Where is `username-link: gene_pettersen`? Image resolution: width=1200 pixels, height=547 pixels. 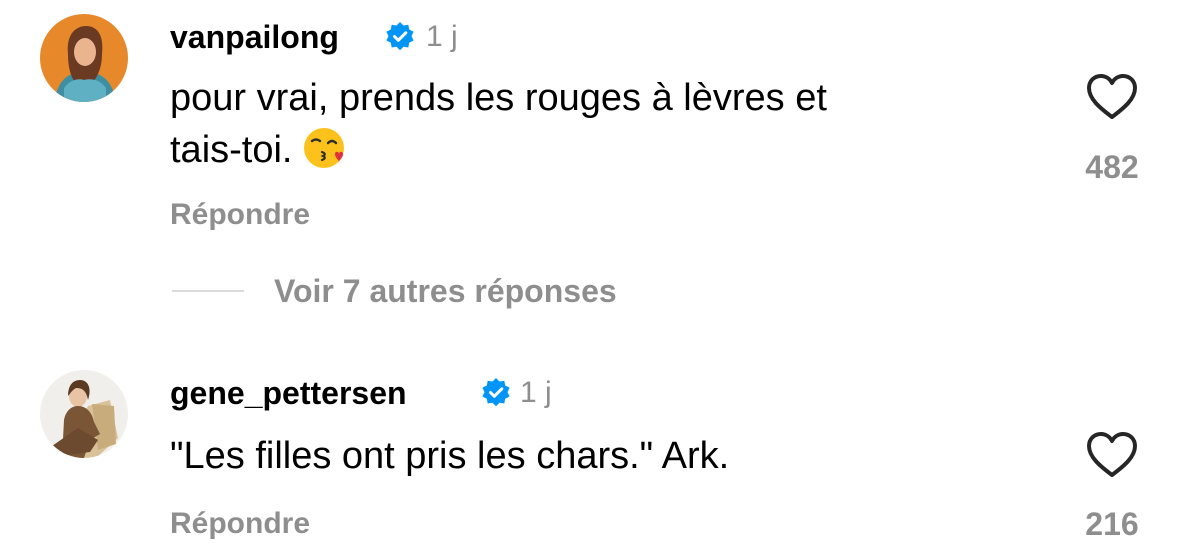 username-link: gene_pettersen is located at coordinates (288, 393).